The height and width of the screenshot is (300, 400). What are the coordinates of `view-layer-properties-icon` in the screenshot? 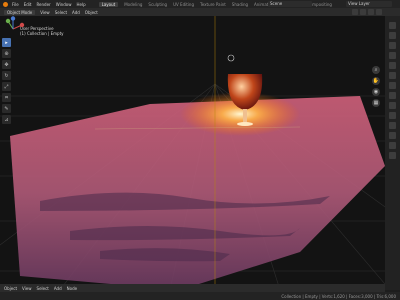 It's located at (392, 55).